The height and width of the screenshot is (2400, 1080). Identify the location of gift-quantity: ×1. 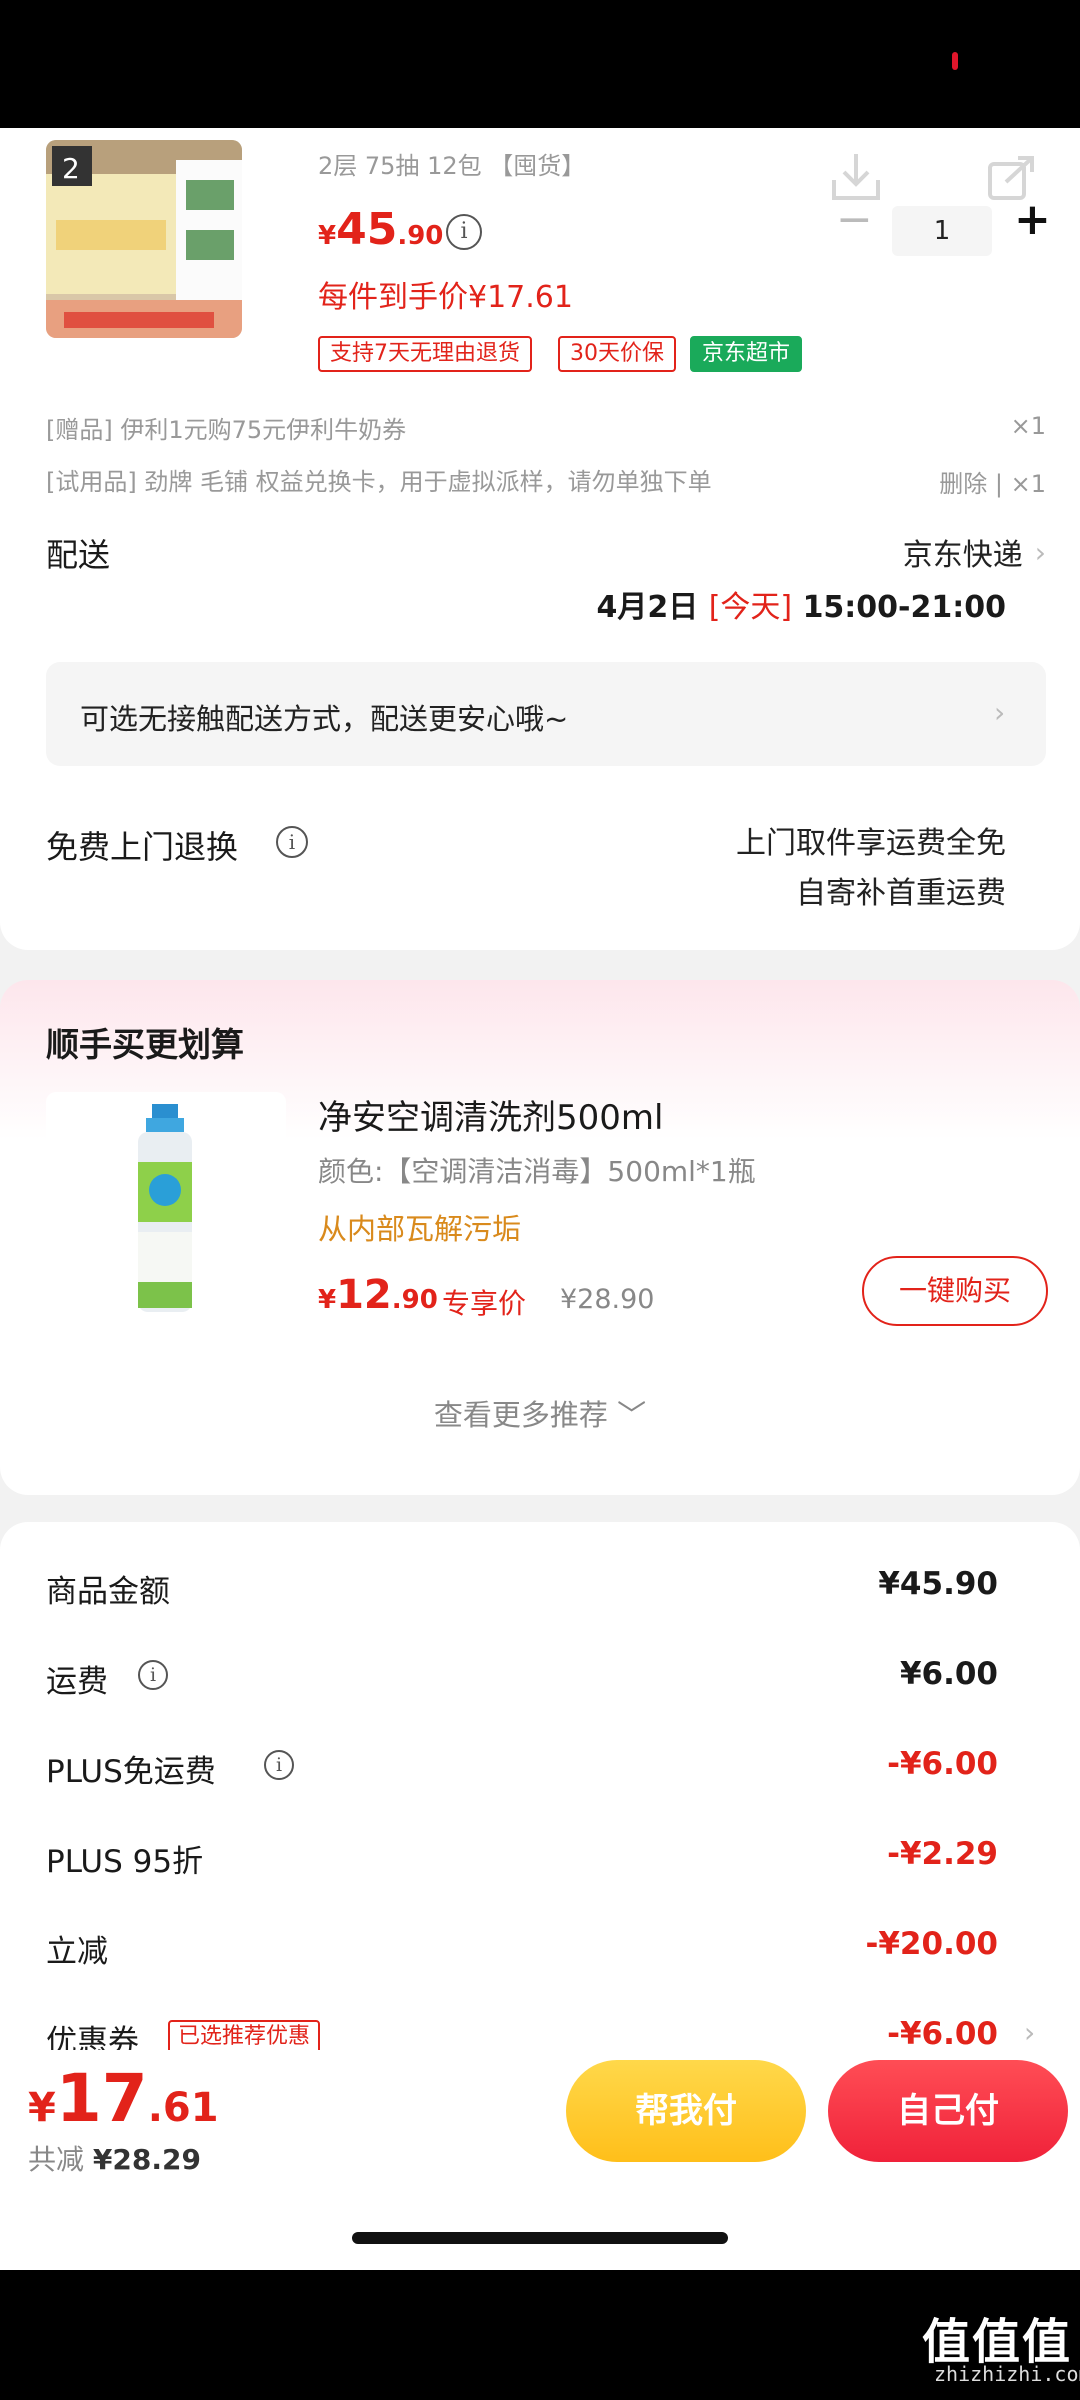
(1028, 426).